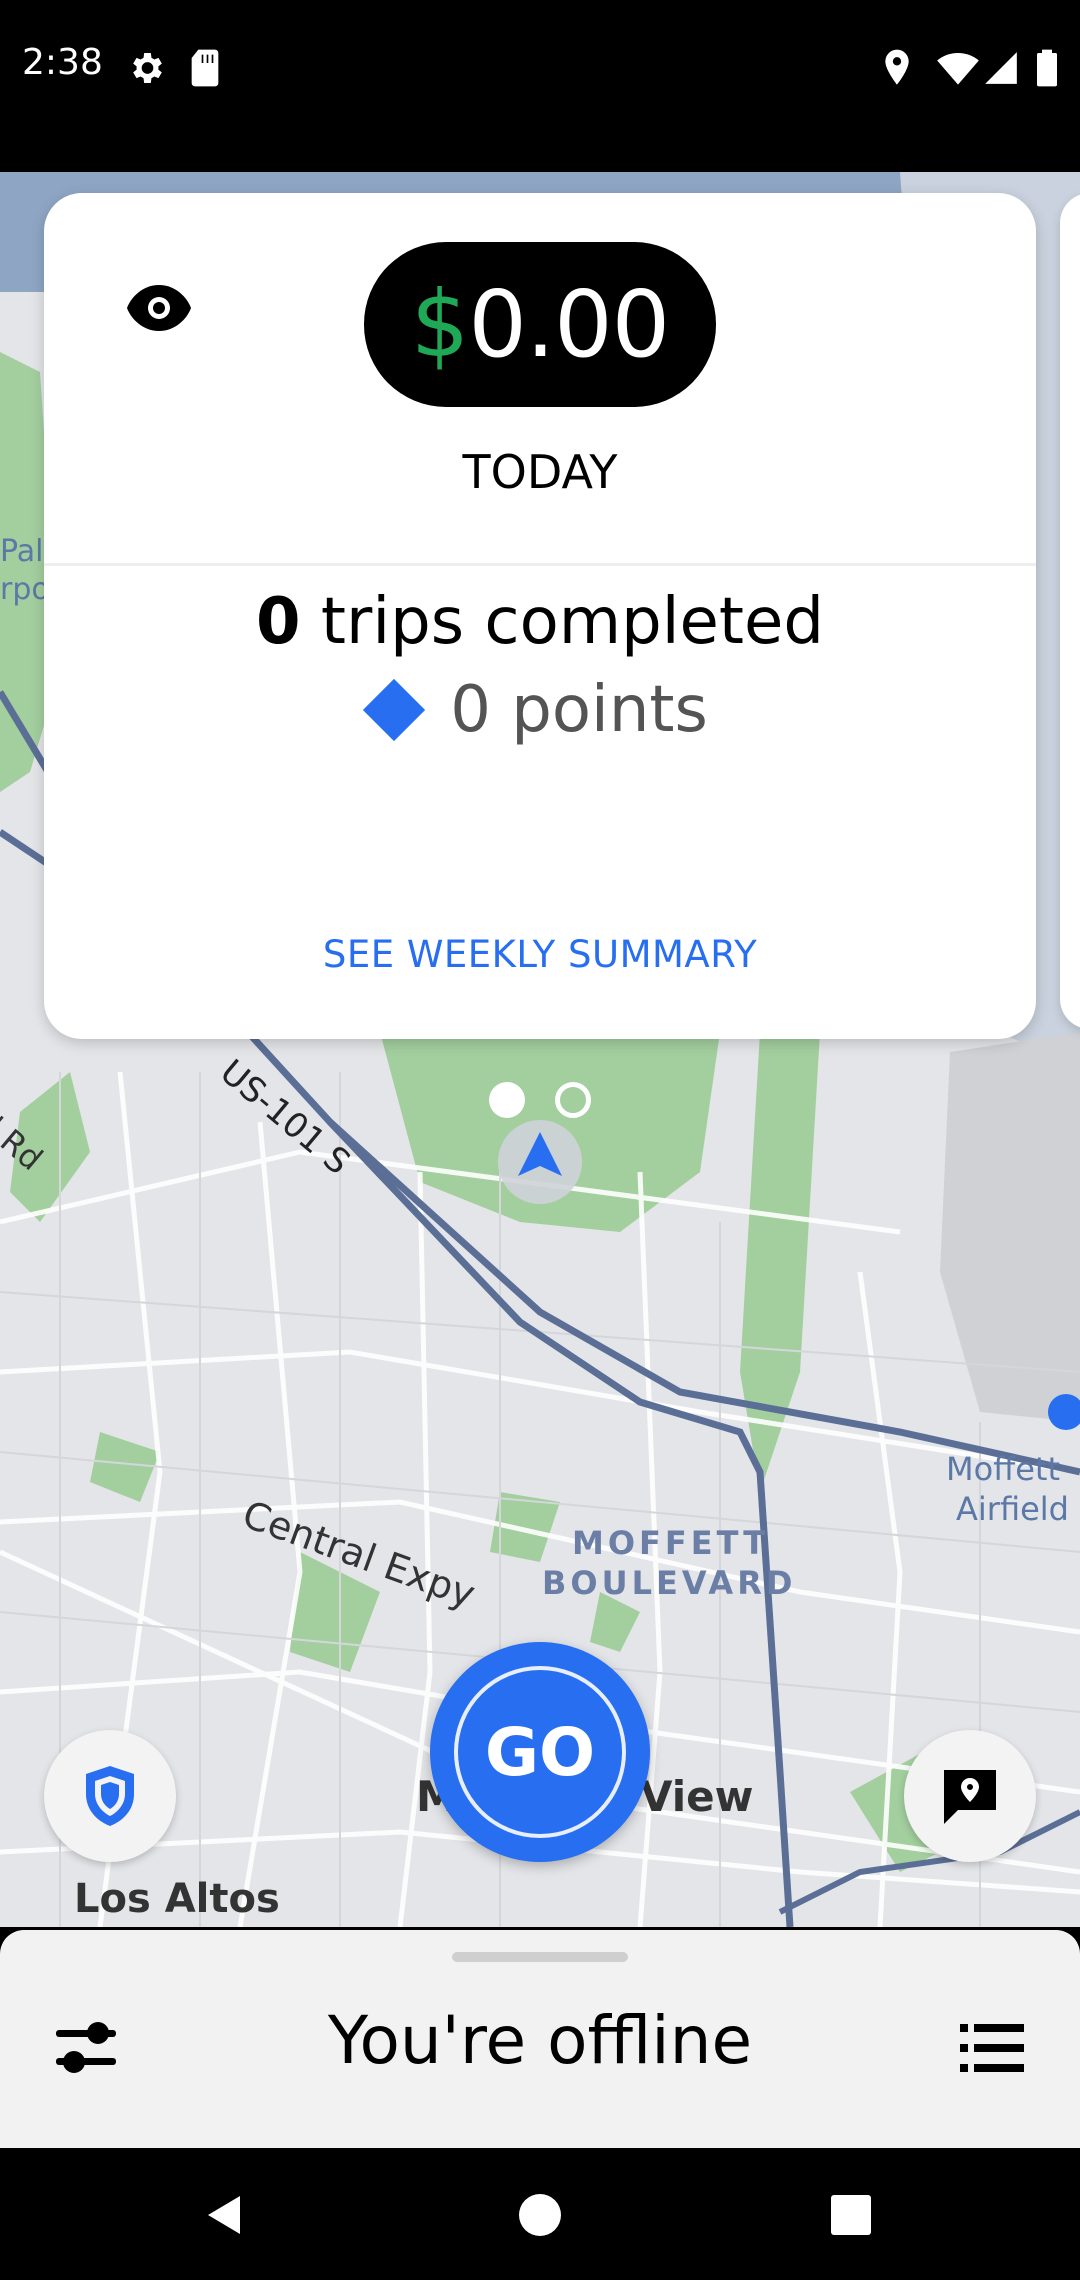 The image size is (1080, 2280). What do you see at coordinates (540, 954) in the screenshot?
I see `see-weekly-summary-link: SEE WEEKLY SUMMARY` at bounding box center [540, 954].